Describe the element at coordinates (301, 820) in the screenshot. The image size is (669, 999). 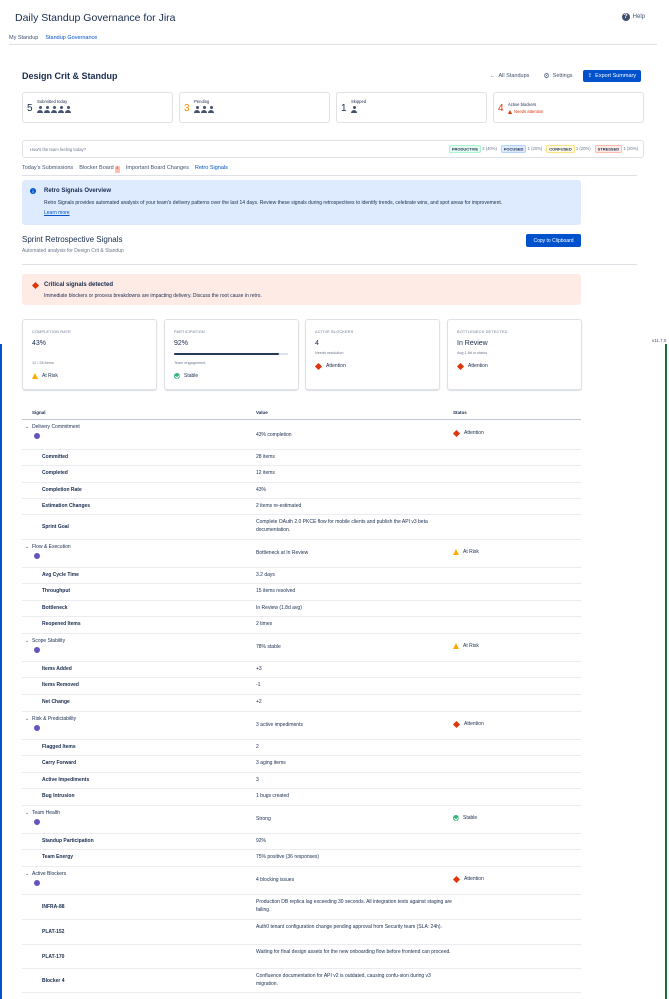
I see `group-row-health: ⌄ Team Health Strong Stable` at that location.